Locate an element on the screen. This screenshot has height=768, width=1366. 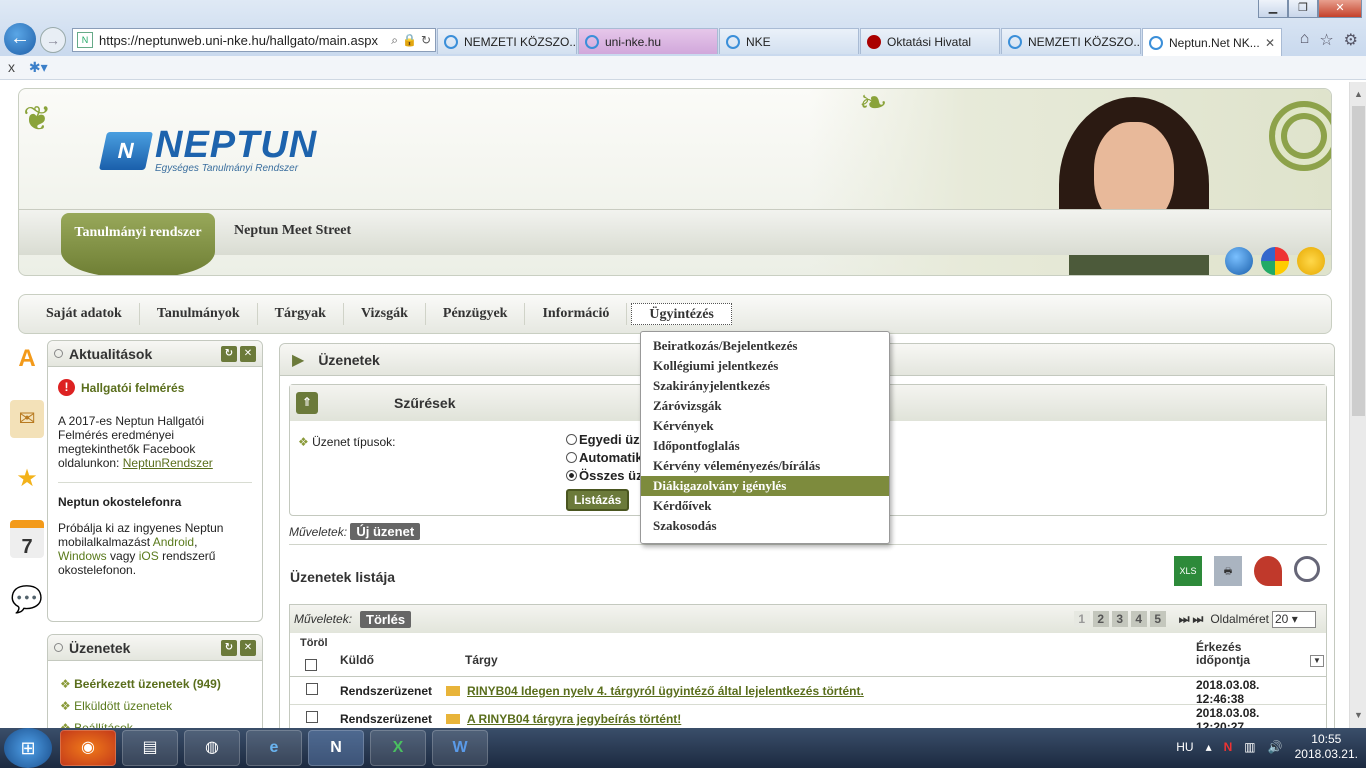
page-scrollbar: ▲ ▼ is located at coordinates (1357, 405).